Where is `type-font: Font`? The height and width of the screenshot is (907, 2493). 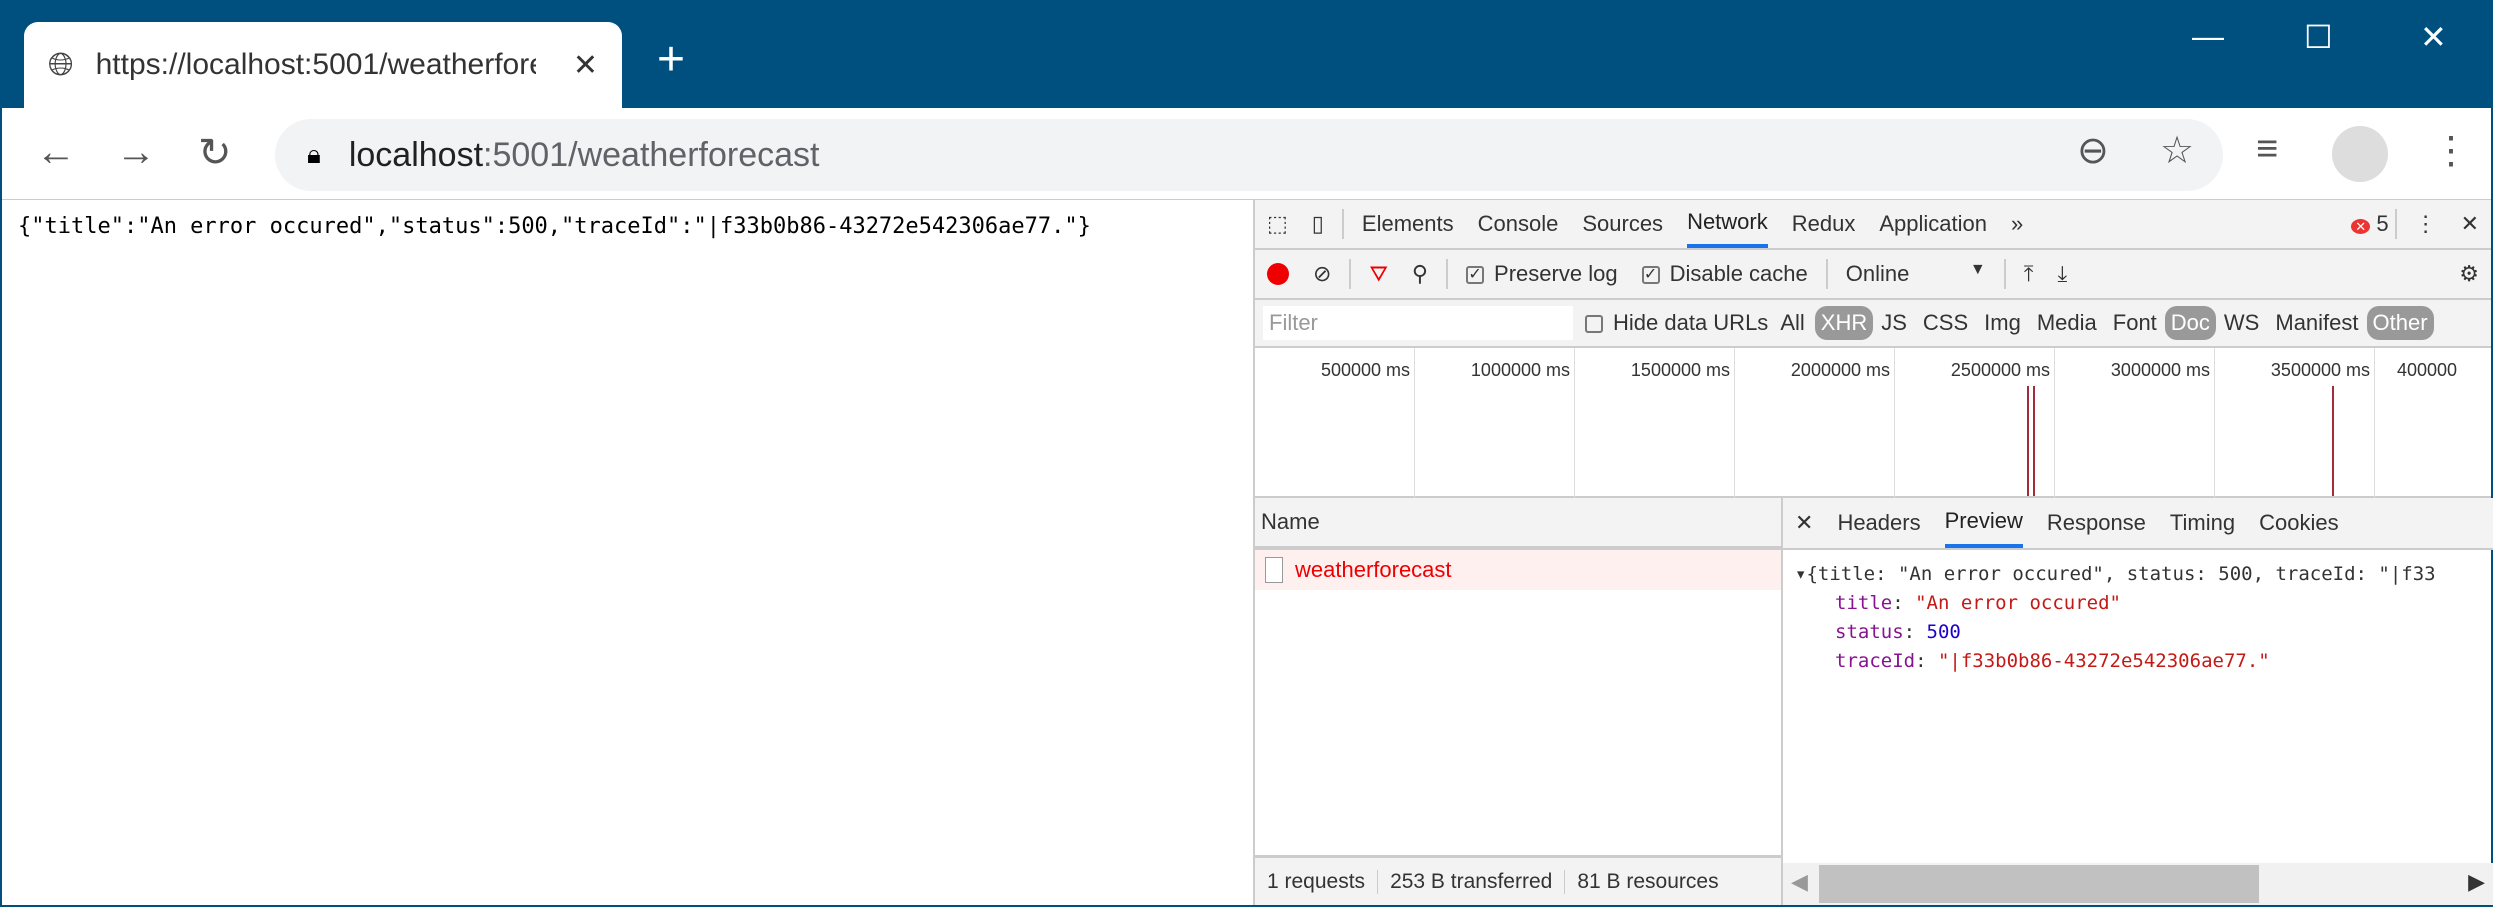
type-font: Font is located at coordinates (2135, 323).